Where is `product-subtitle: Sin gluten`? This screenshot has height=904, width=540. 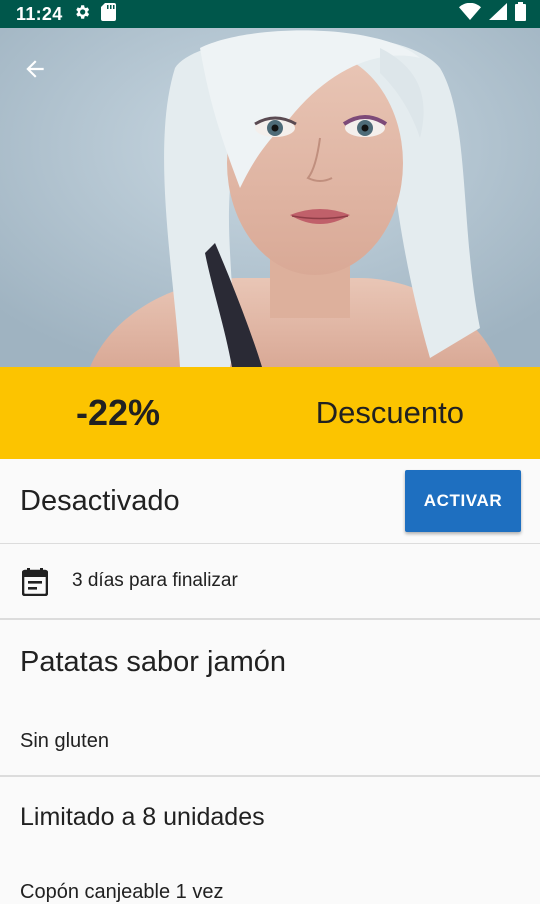 product-subtitle: Sin gluten is located at coordinates (64, 741).